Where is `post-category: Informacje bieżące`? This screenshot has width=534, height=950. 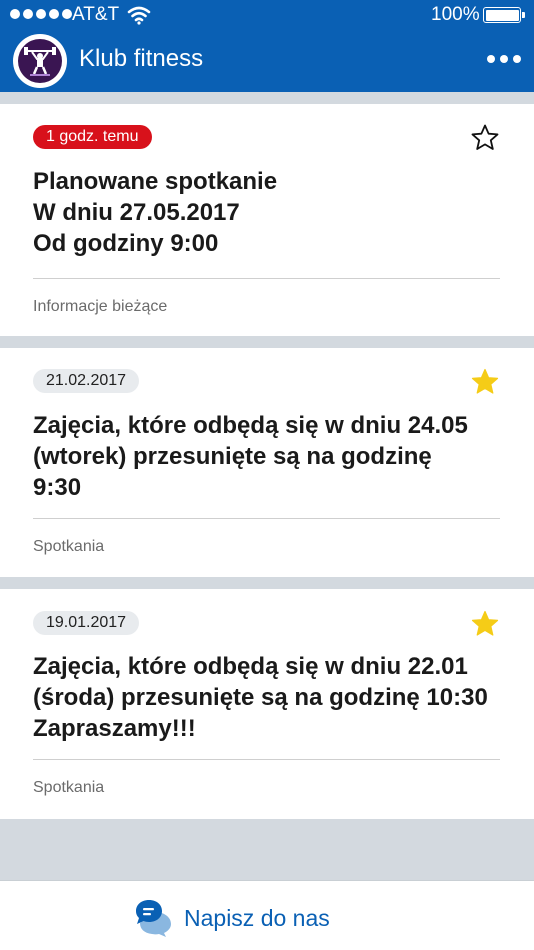 post-category: Informacje bieżące is located at coordinates (100, 306).